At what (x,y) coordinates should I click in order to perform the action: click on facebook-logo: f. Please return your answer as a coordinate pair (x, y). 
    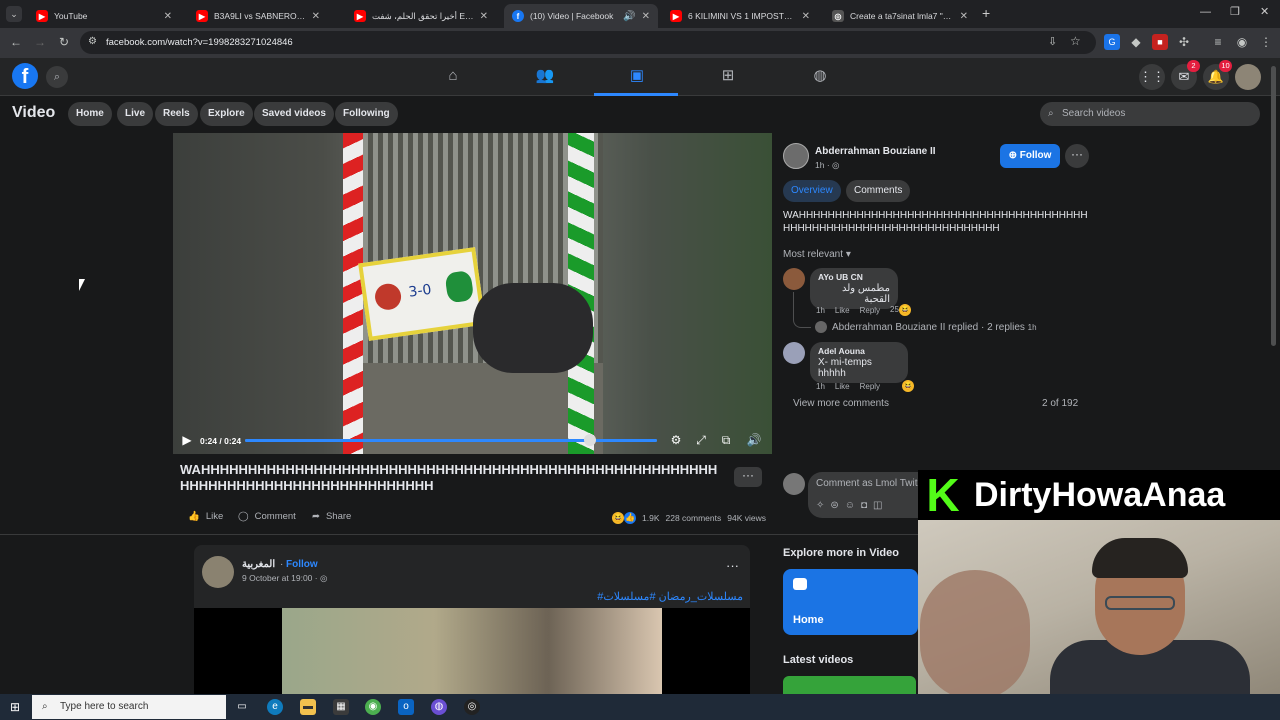
    Looking at the image, I should click on (25, 76).